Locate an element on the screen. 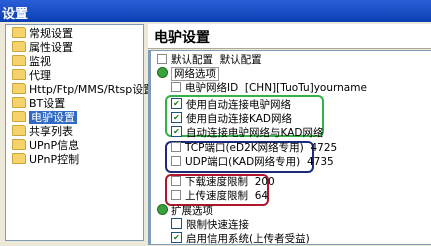  tree-item-upnp-control: UPnP控制 is located at coordinates (45, 160).